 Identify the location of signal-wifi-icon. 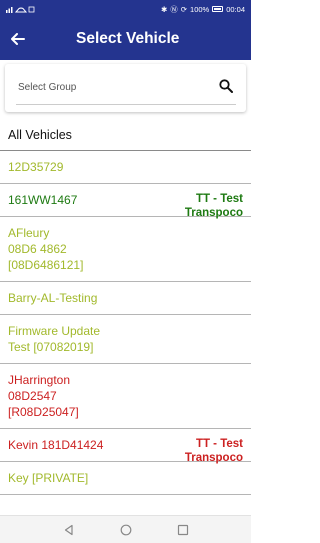
(20, 9).